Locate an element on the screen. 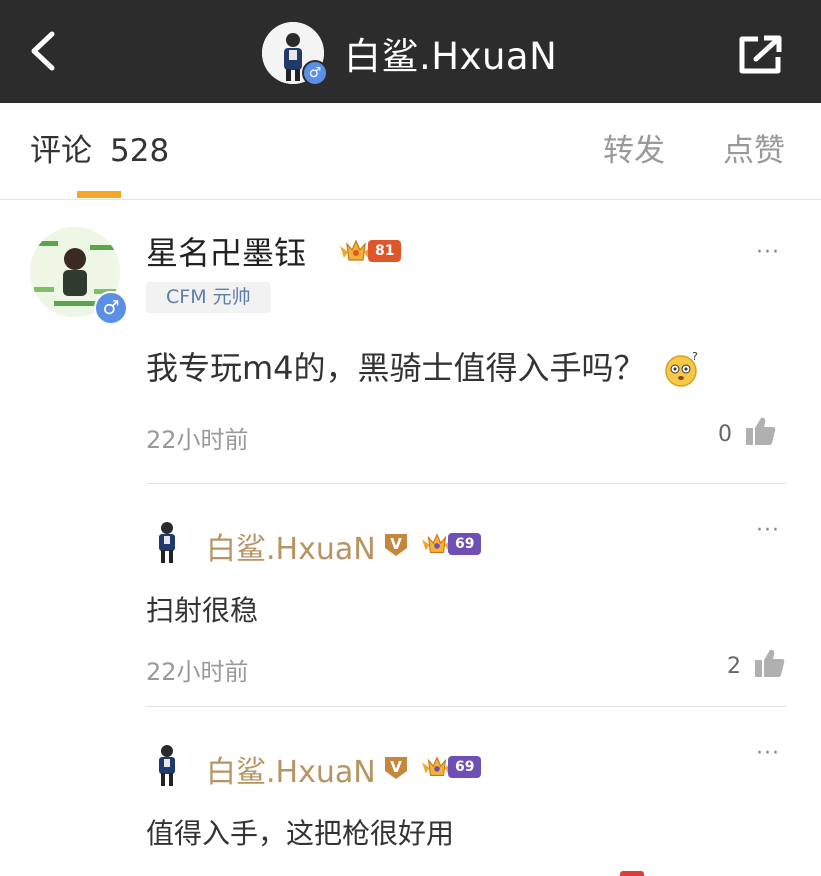  like-count: 2 is located at coordinates (734, 666).